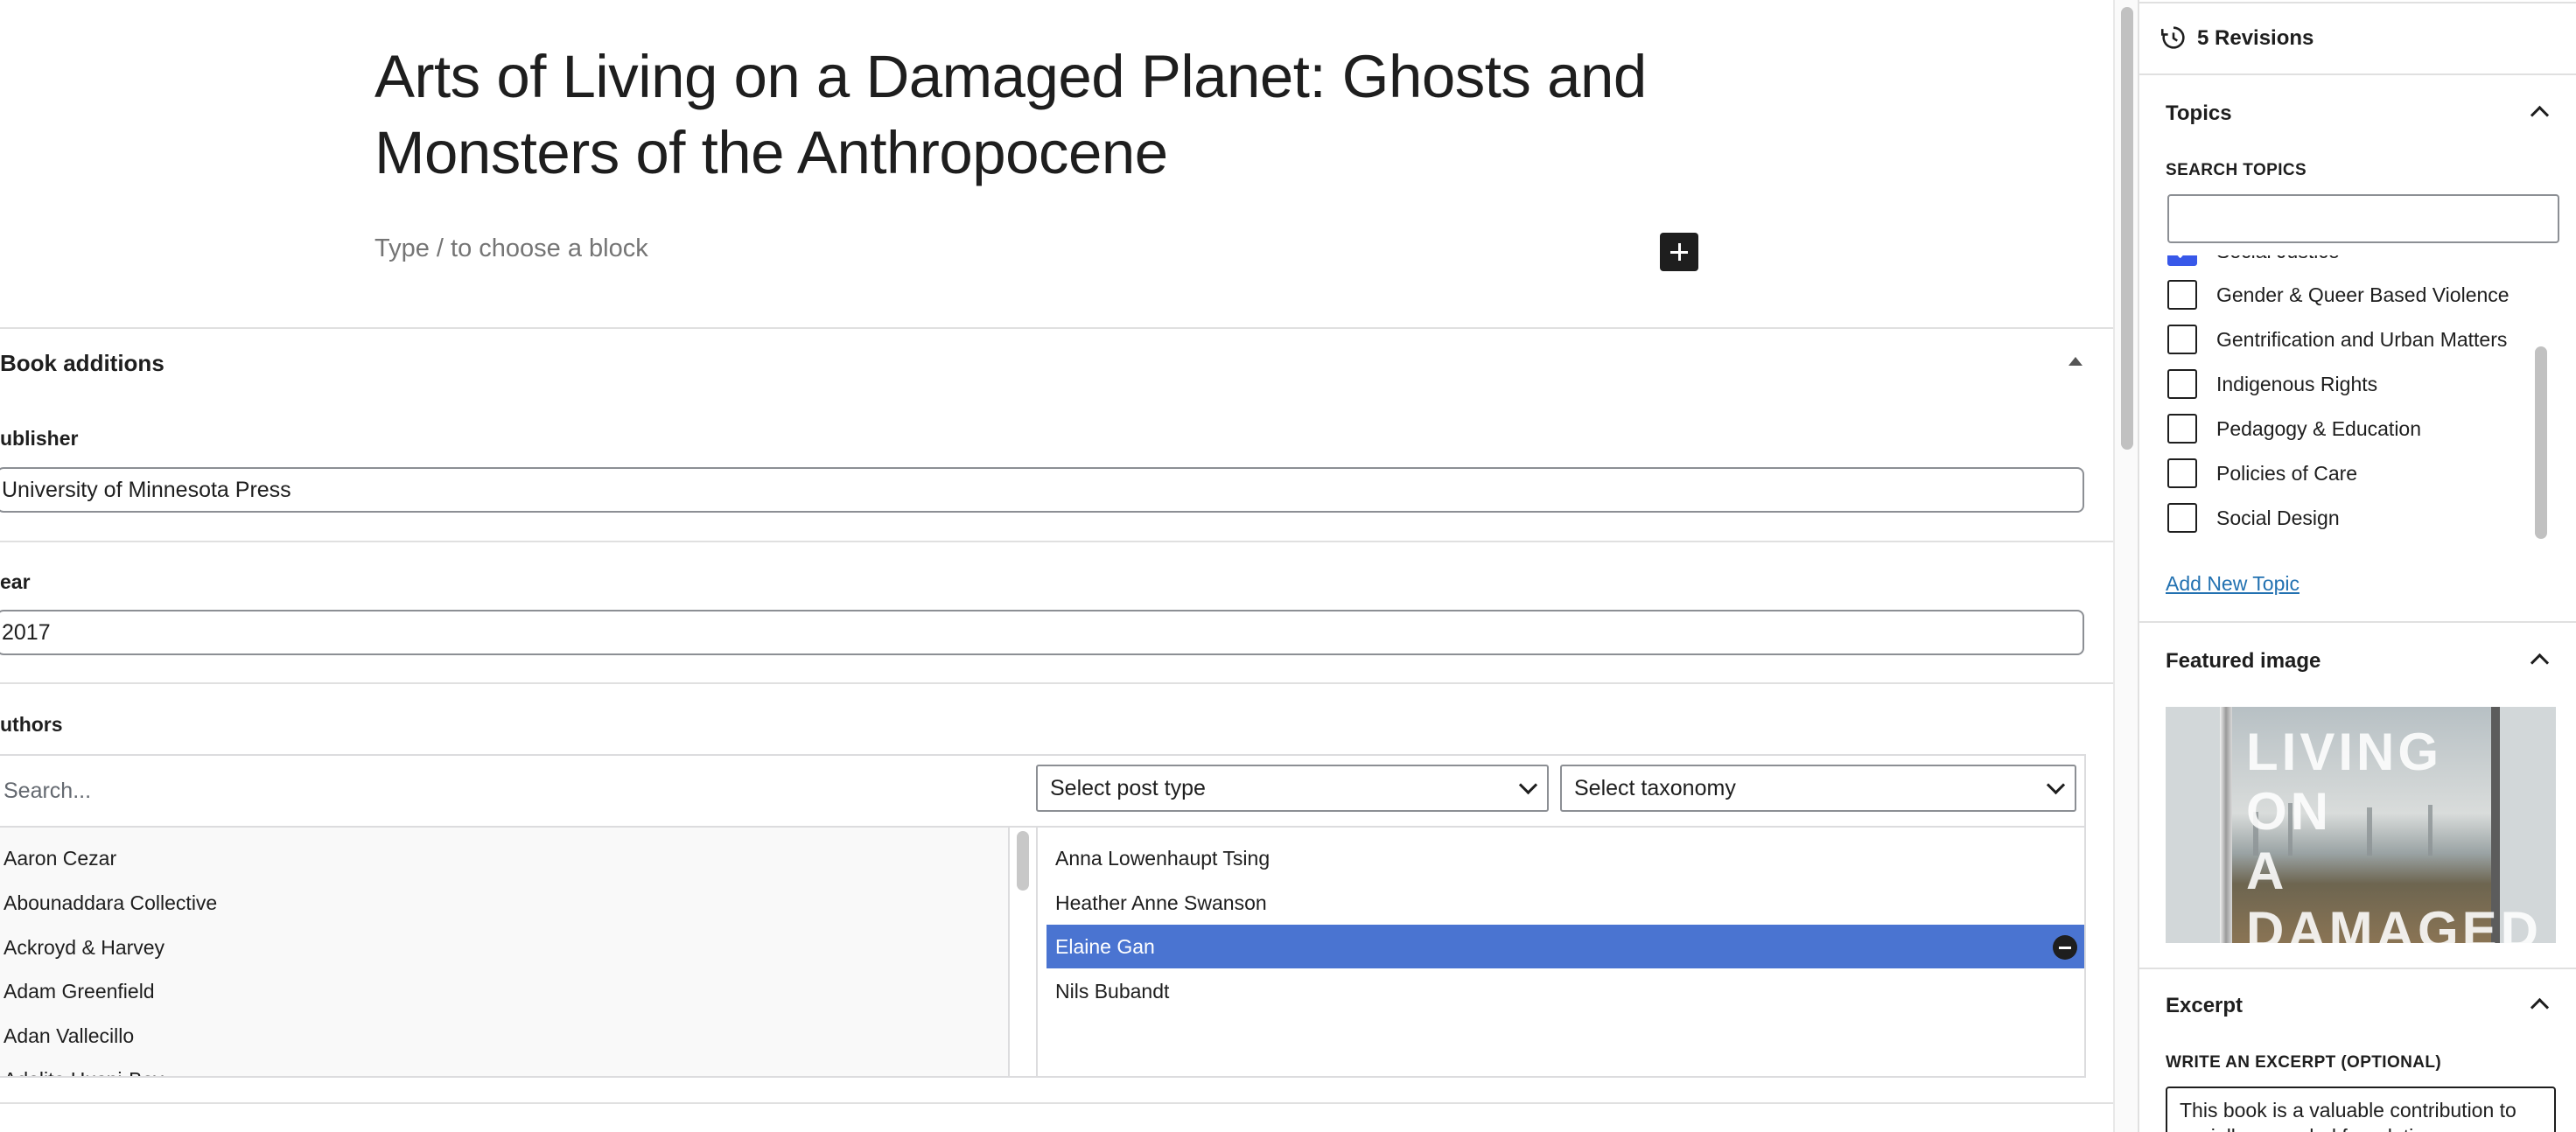 The image size is (2576, 1132). Describe the element at coordinates (2304, 1062) in the screenshot. I see `excerpt-label: WRITE AN EXCERPT (OPTIONAL)` at that location.